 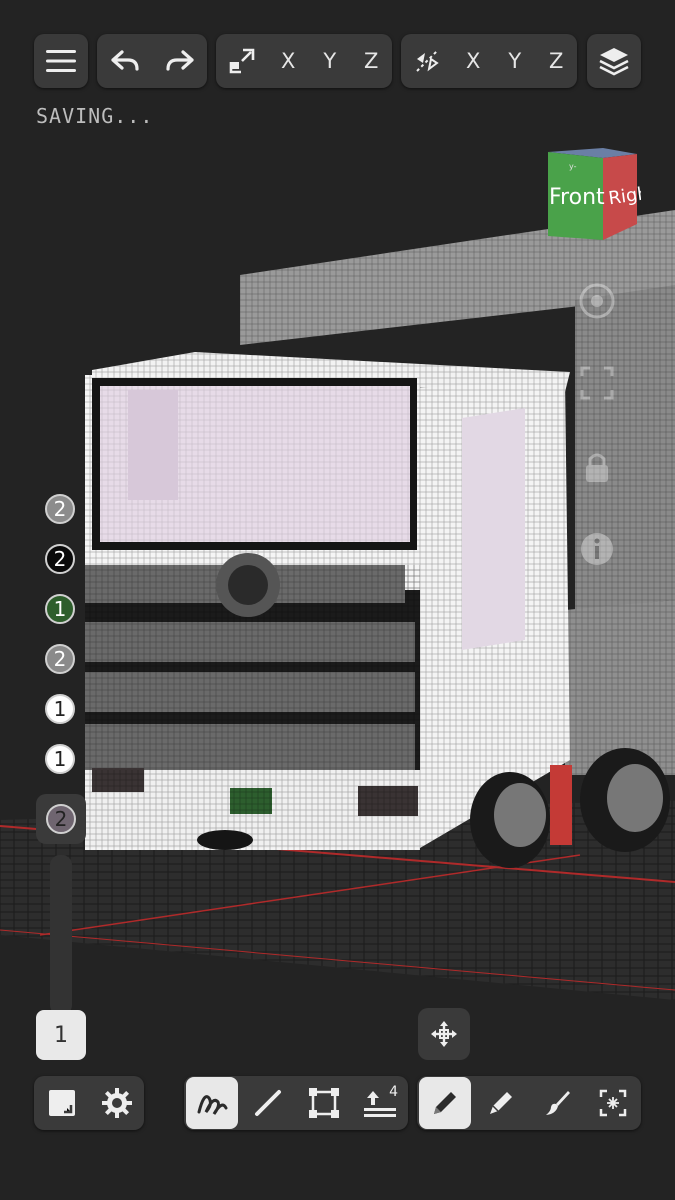 What do you see at coordinates (371, 61) in the screenshot?
I see `mirror-axis-z: Z` at bounding box center [371, 61].